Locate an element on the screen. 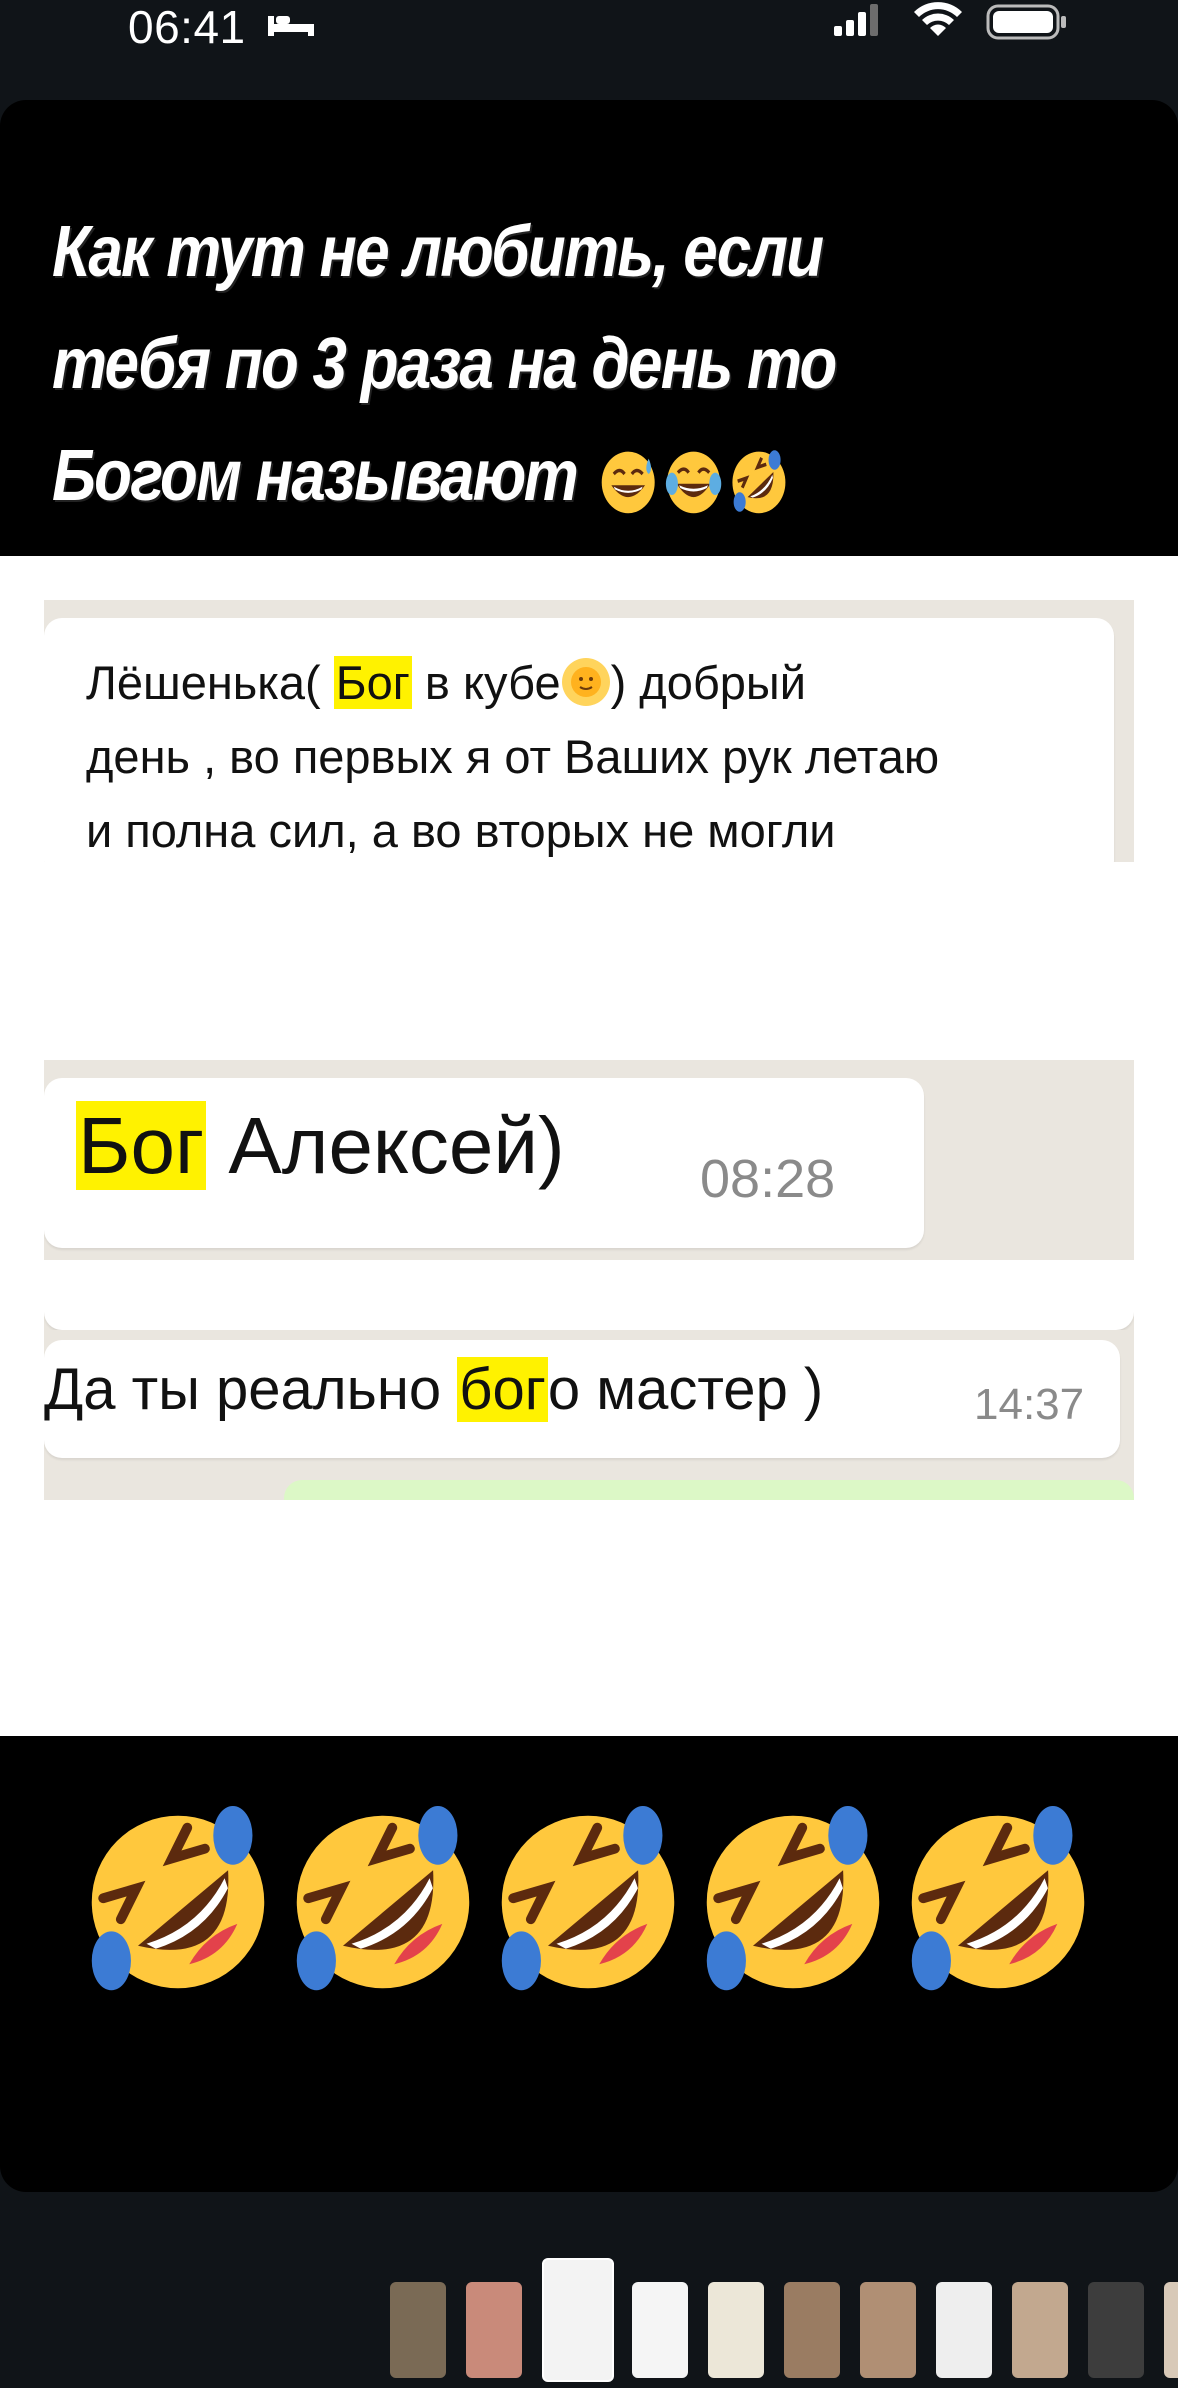 The height and width of the screenshot is (2388, 1178). chat3-time: 14:37 is located at coordinates (1029, 1404).